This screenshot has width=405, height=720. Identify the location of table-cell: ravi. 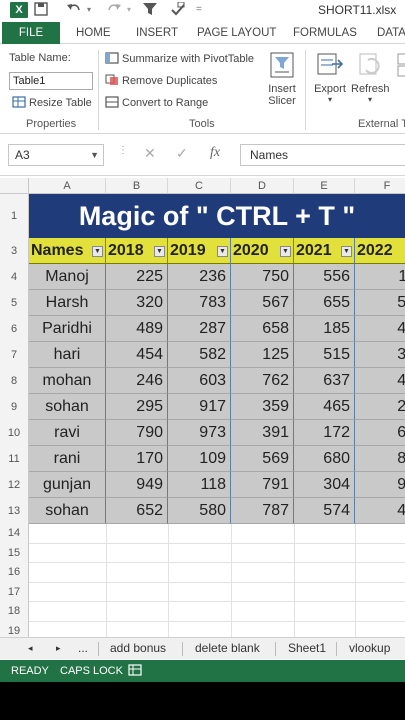
(67, 433).